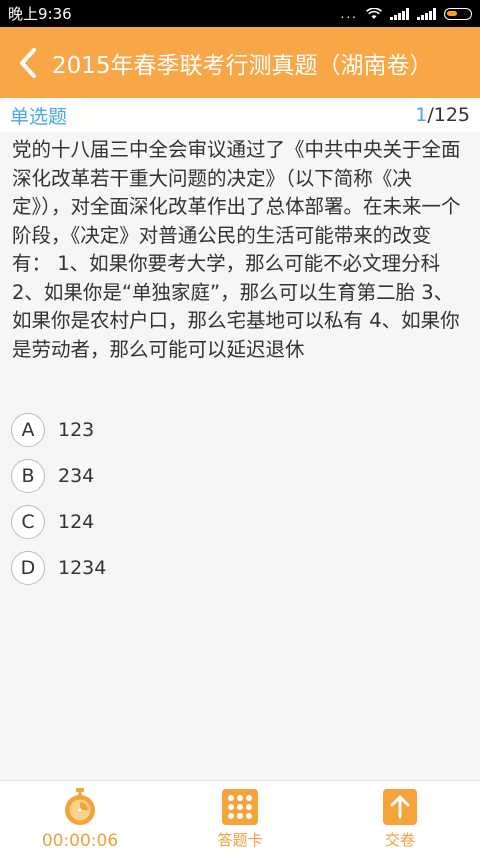 Image resolution: width=480 pixels, height=854 pixels. I want to click on status-time: 晚上9:36, so click(40, 14).